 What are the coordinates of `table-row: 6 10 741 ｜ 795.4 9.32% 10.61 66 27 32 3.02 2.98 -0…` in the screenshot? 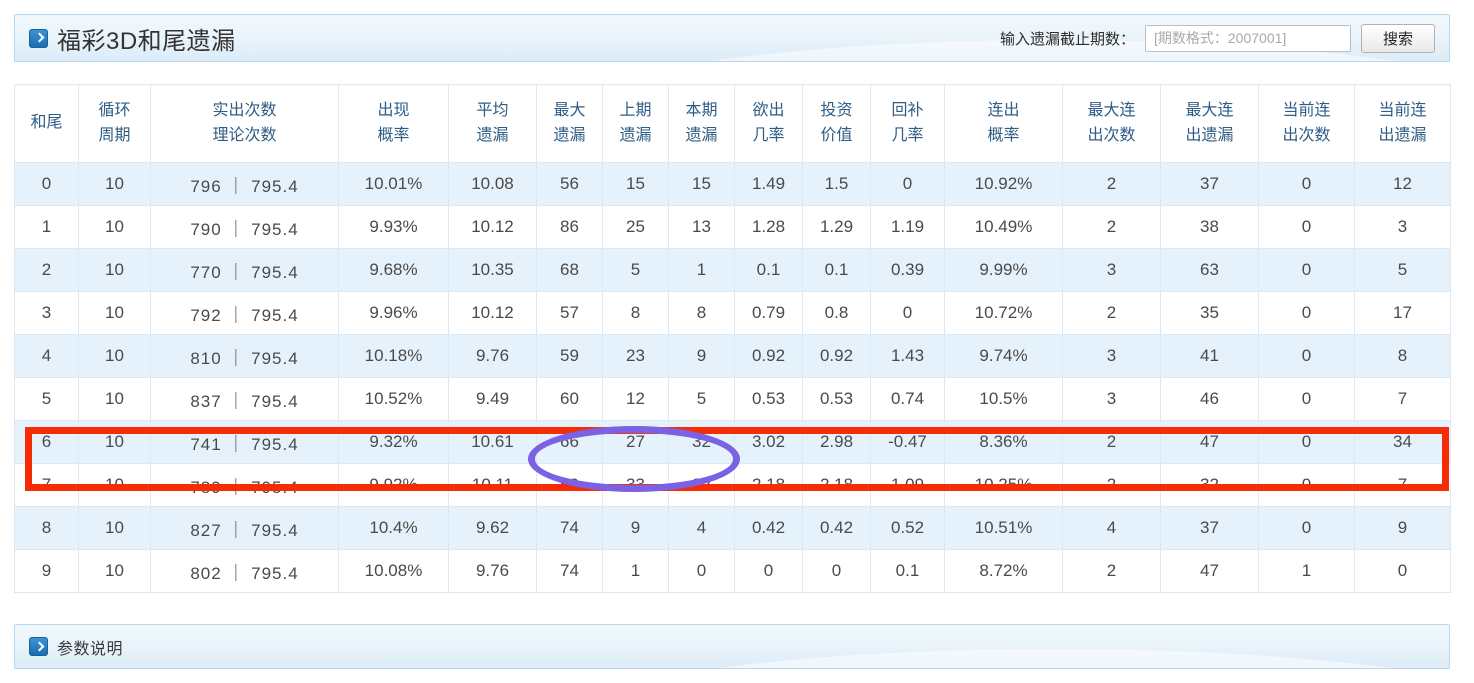 It's located at (732, 442).